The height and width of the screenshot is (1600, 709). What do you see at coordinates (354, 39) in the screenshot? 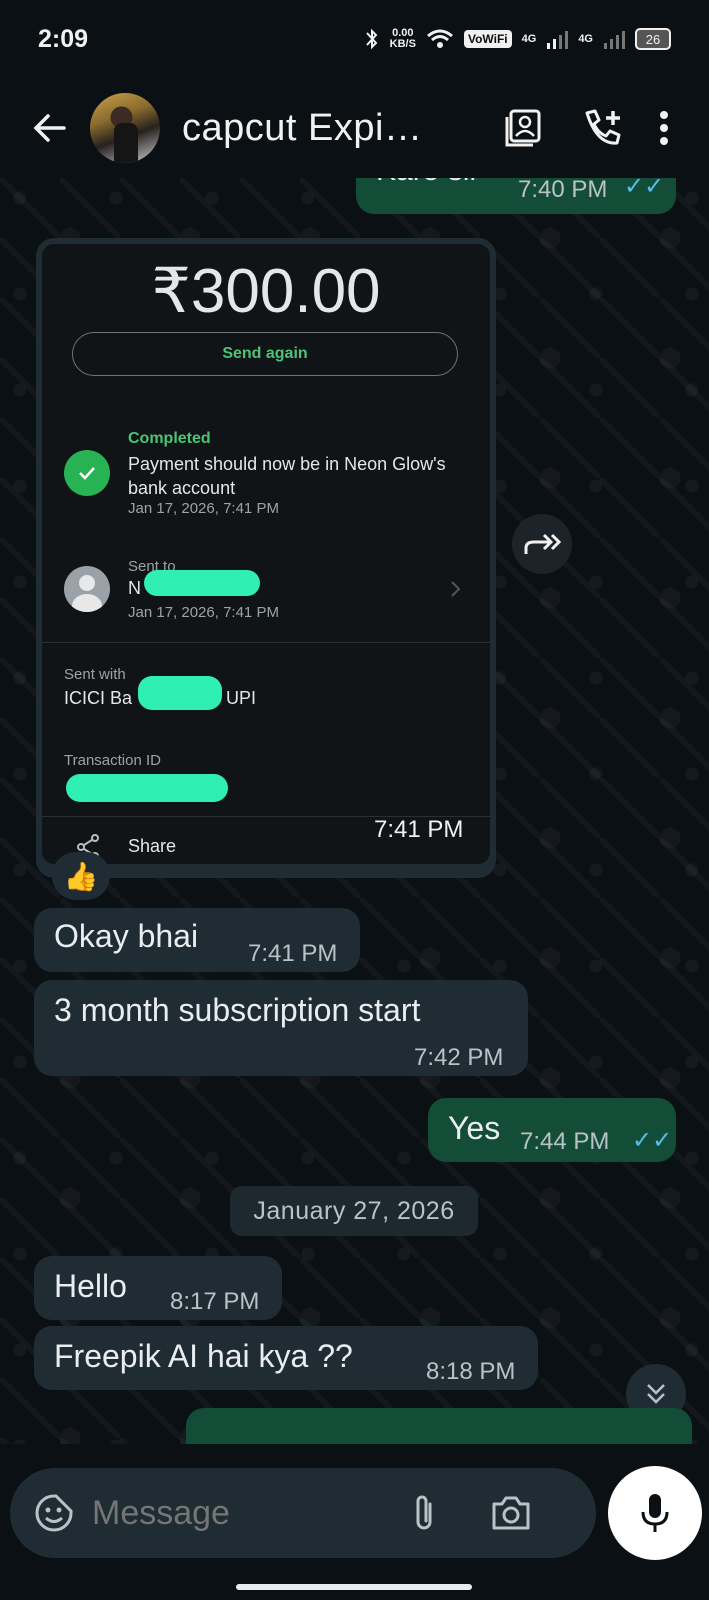
I see `status-bar: 2:09 0.00 KB/S VoWiFi 4G 4G 26` at bounding box center [354, 39].